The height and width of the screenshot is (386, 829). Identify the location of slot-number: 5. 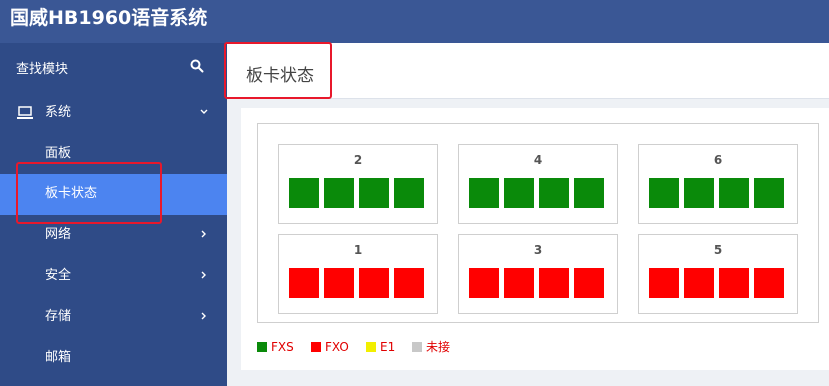
(718, 250).